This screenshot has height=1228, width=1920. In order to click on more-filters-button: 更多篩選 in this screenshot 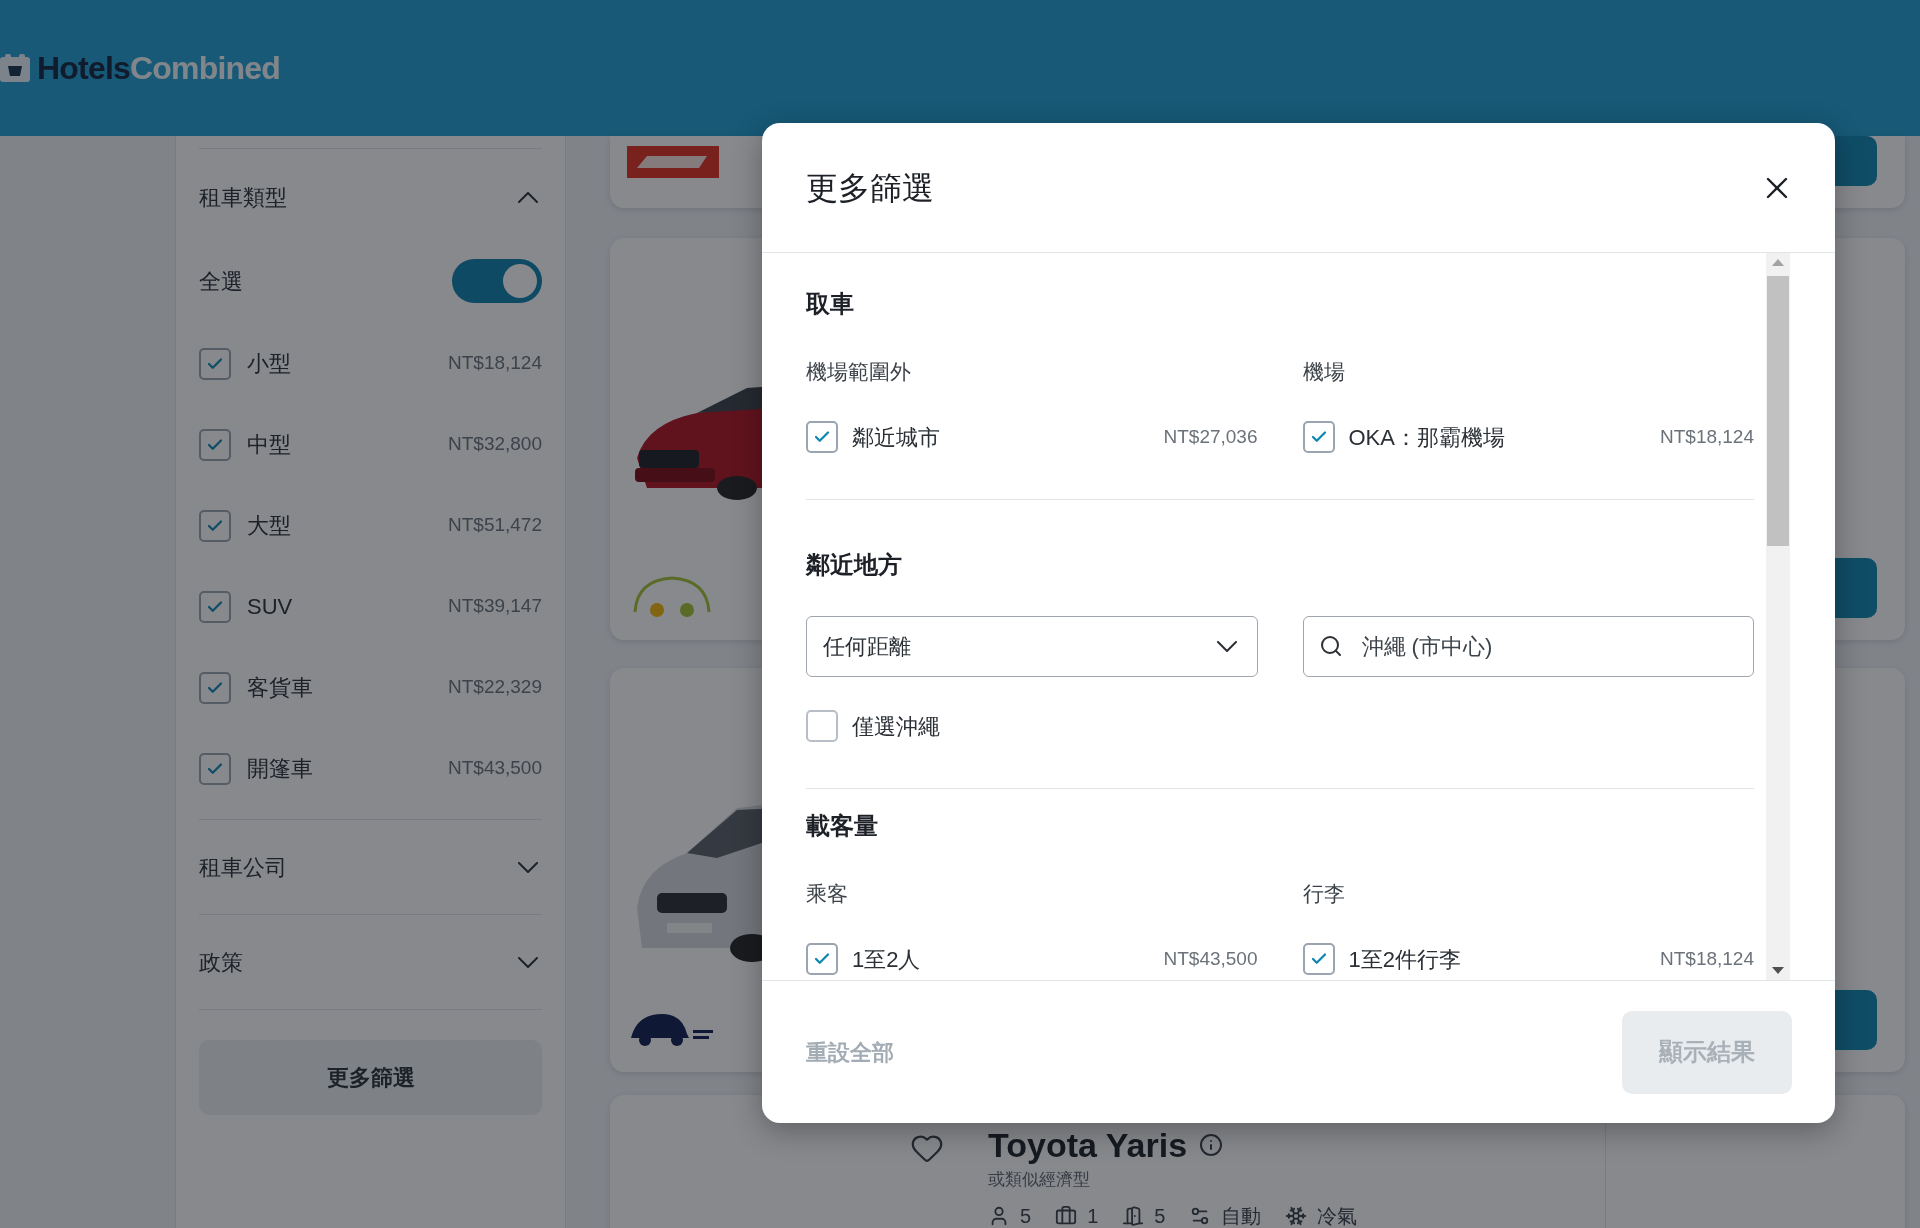, I will do `click(370, 1077)`.